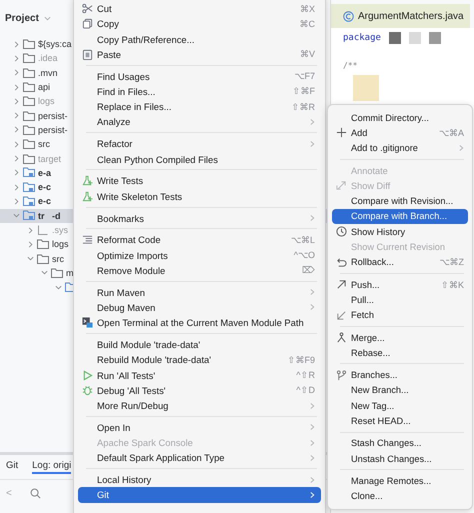 The height and width of the screenshot is (513, 474). Describe the element at coordinates (50, 159) in the screenshot. I see `tree-label: target` at that location.